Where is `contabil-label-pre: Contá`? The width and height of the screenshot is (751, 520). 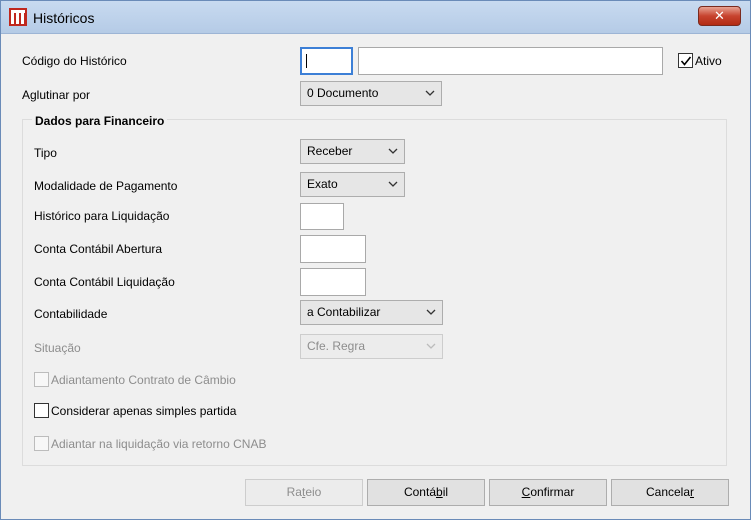 contabil-label-pre: Contá is located at coordinates (419, 492).